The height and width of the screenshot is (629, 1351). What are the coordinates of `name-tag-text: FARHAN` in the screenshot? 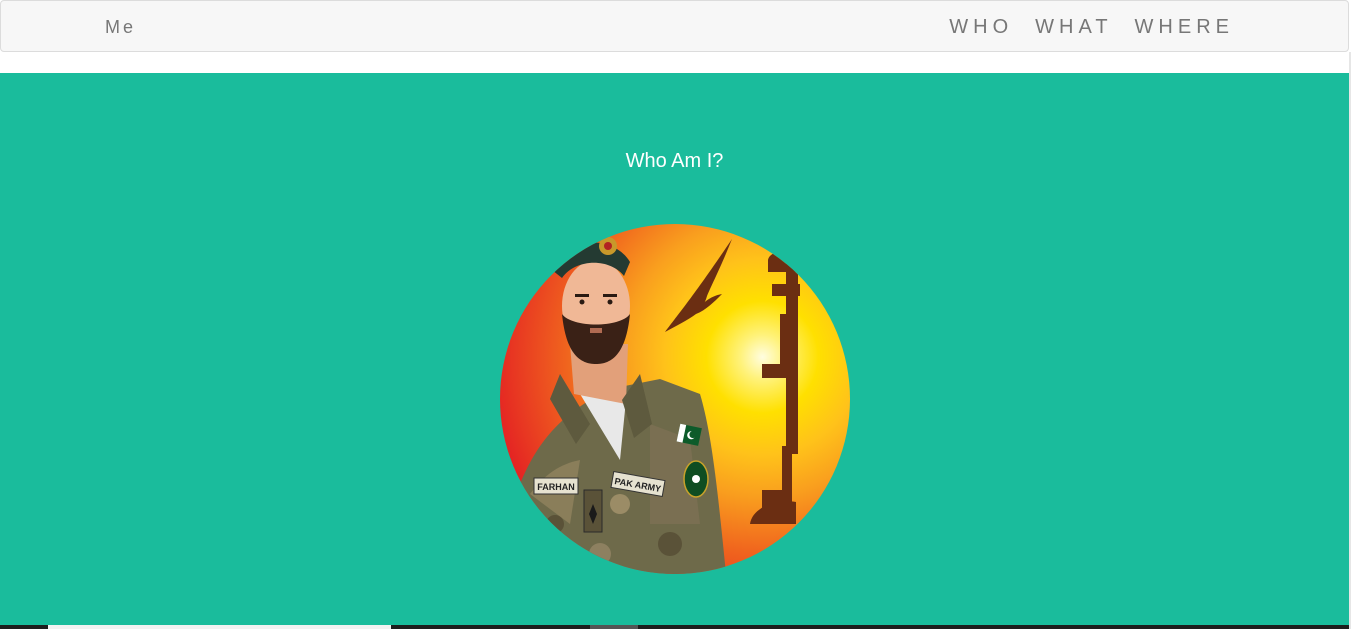 It's located at (556, 487).